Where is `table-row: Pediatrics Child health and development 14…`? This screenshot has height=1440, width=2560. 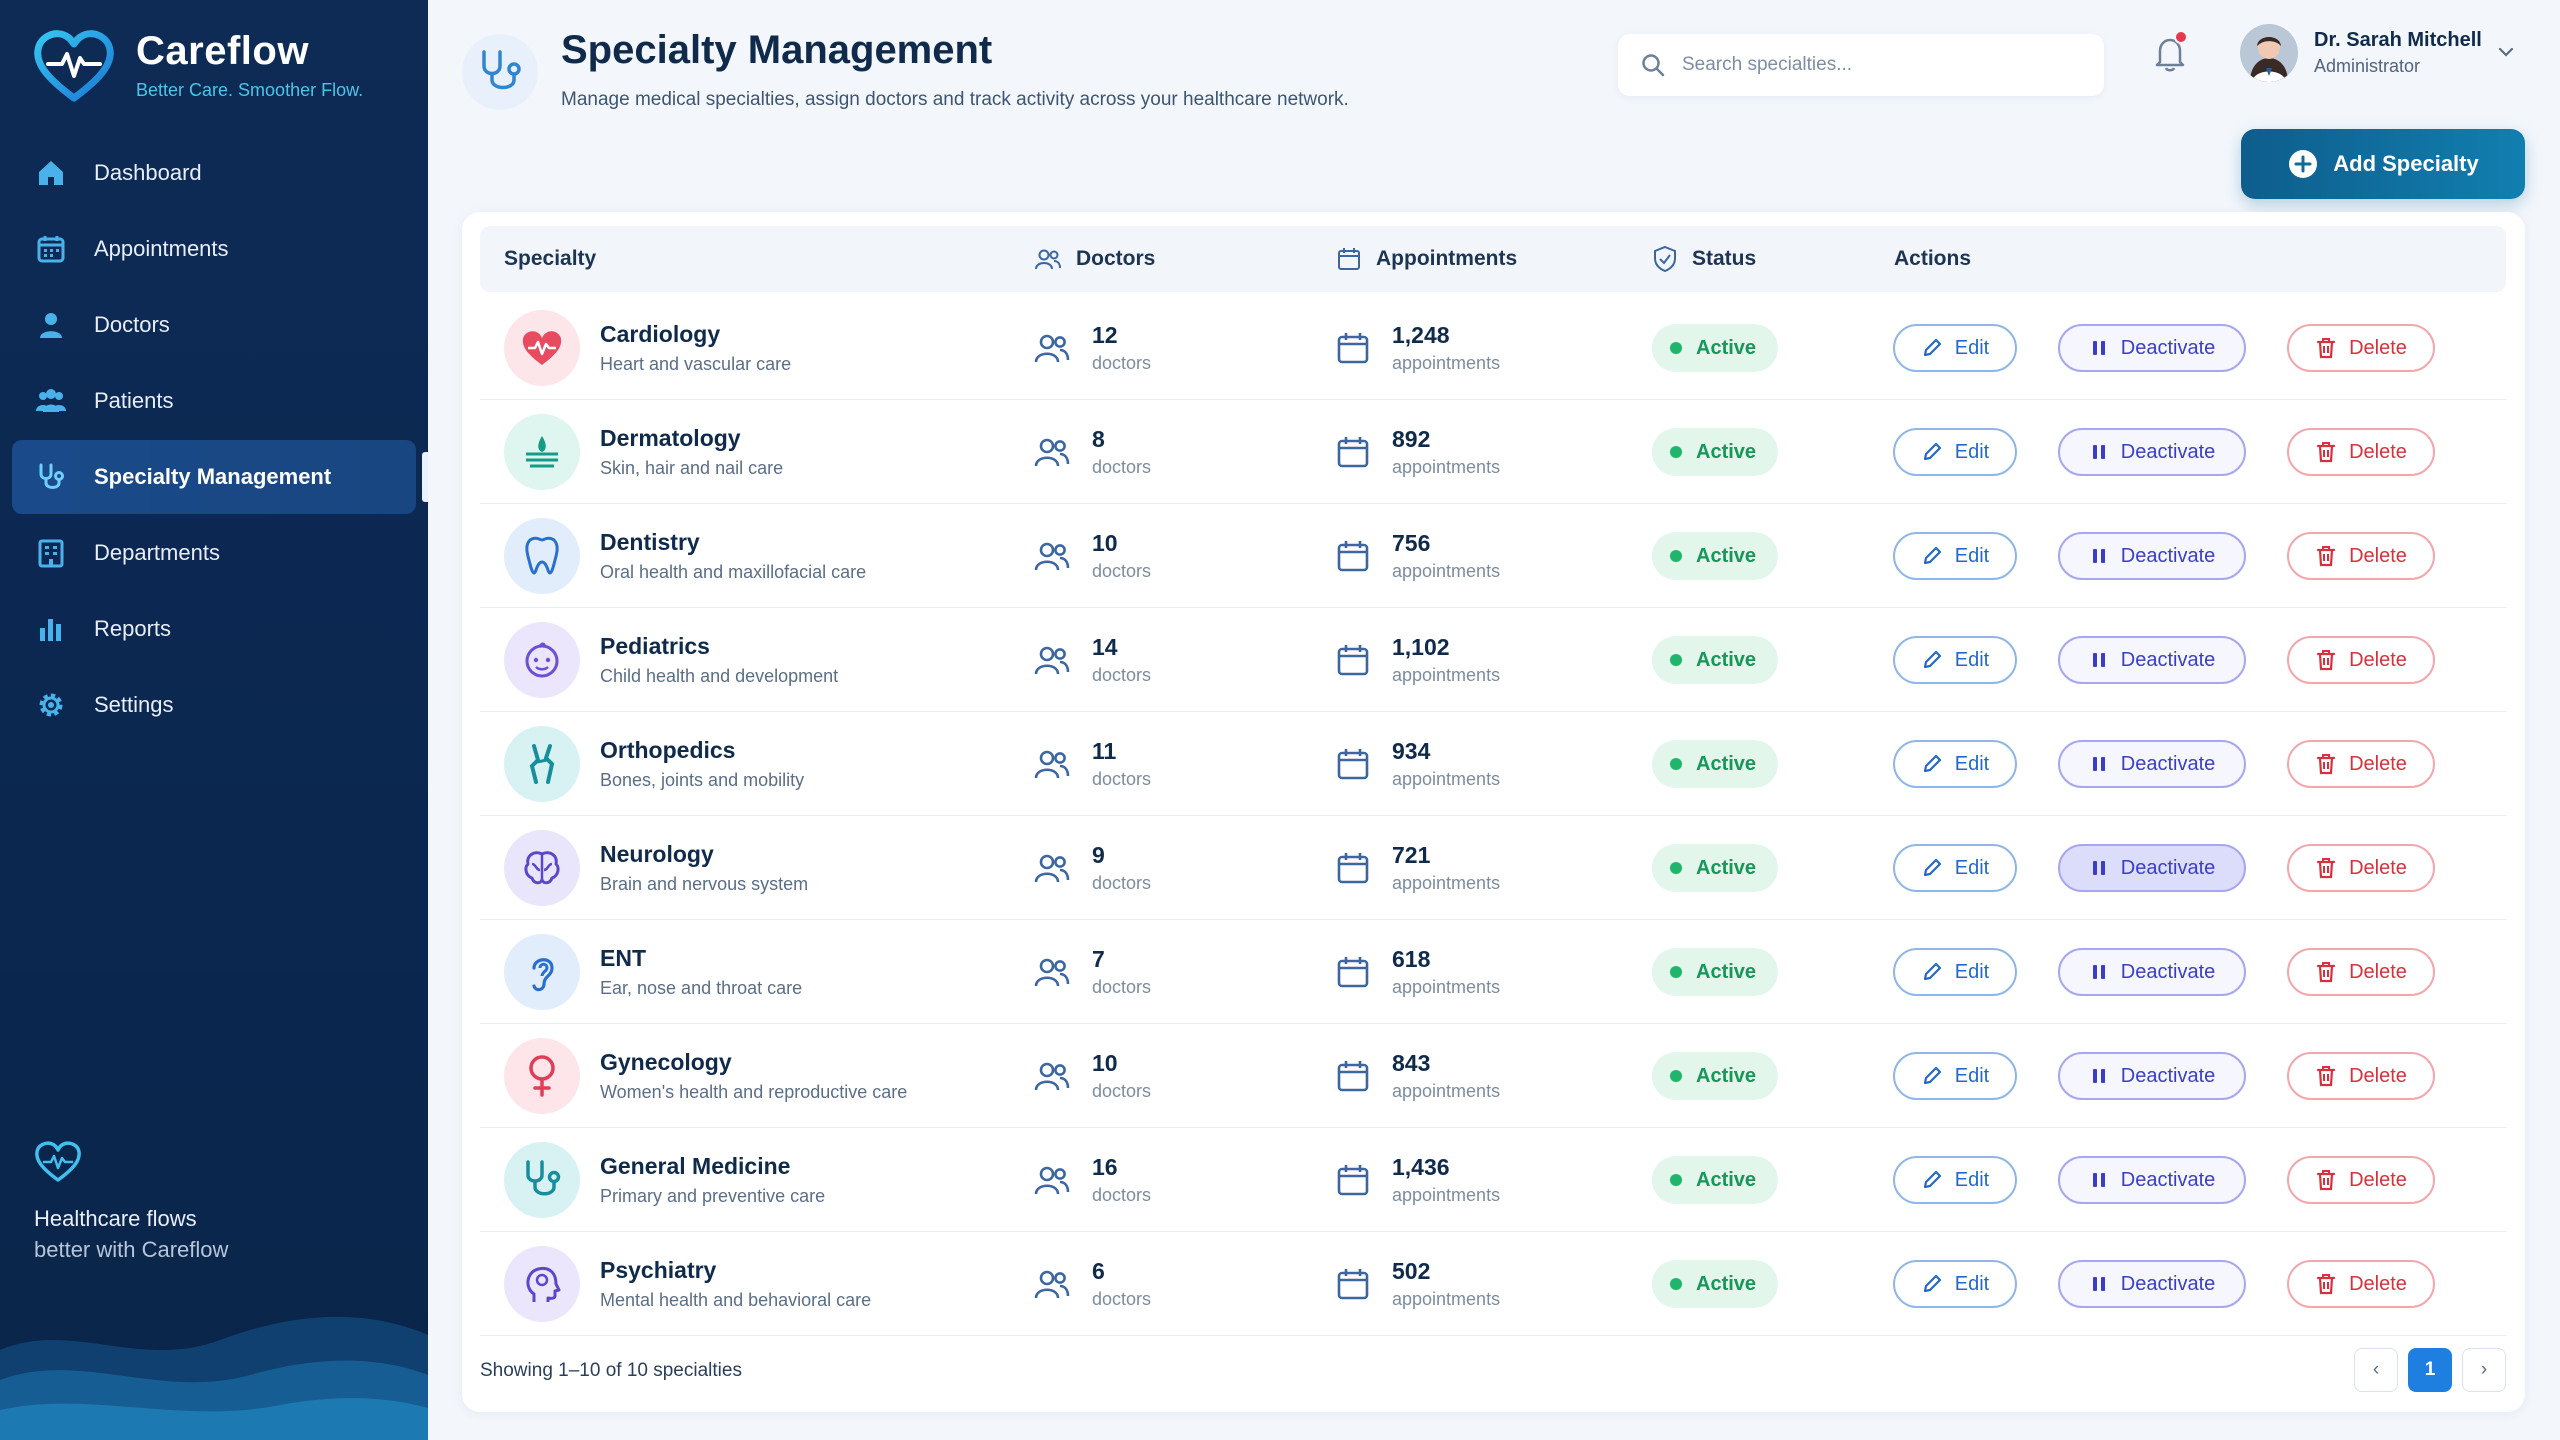
table-row: Pediatrics Child health and development 14… is located at coordinates (1493, 660).